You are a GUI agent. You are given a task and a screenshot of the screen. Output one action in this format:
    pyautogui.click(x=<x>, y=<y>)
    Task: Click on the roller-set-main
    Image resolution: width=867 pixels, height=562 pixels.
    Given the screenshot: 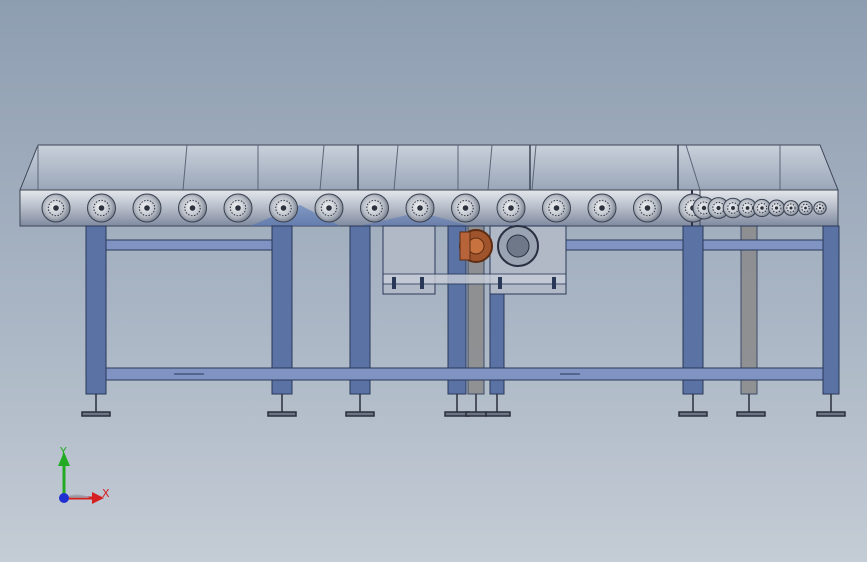 What is the action you would take?
    pyautogui.click(x=374, y=208)
    